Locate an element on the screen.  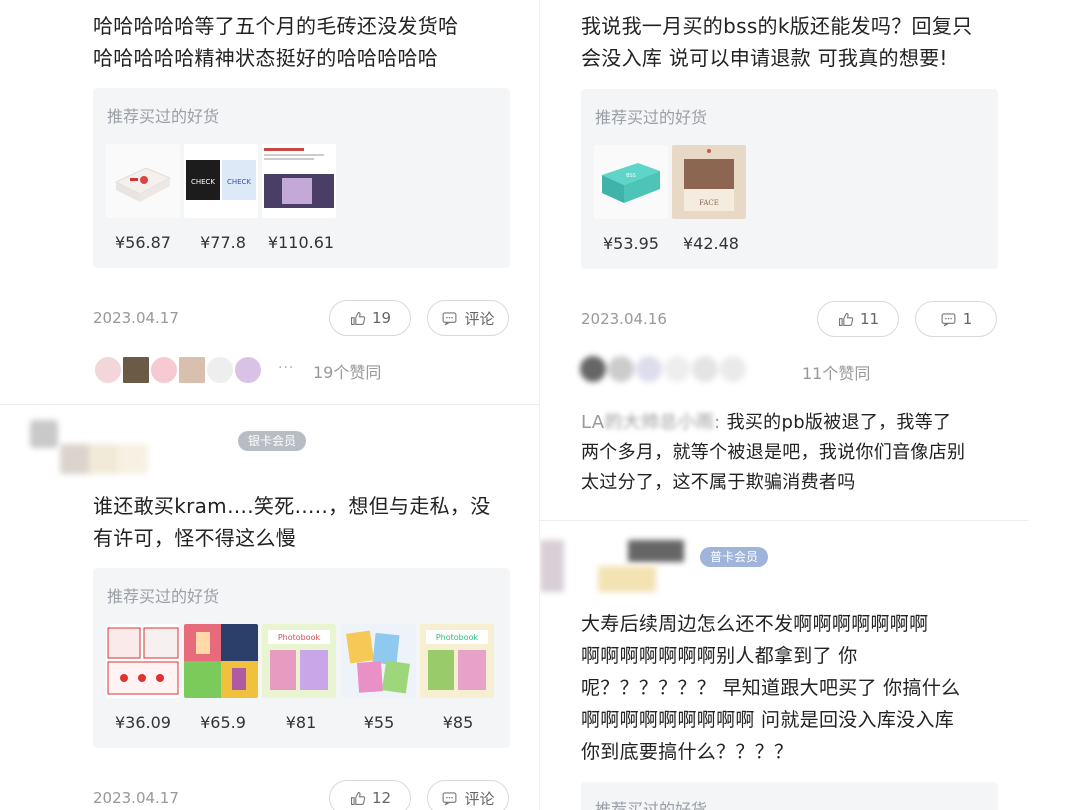
product-card: 推荐买过的好货 CHECK CHECK ¥56.87 ¥77.8 ¥110.61 is located at coordinates (301, 178).